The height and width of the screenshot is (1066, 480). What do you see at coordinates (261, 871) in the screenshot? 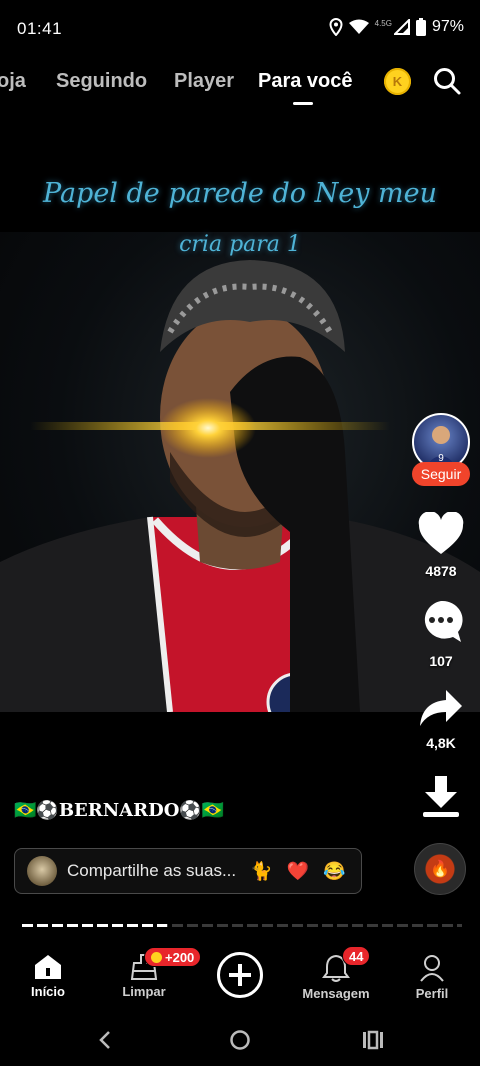
I see `emoji-cat-icon: 🐈` at bounding box center [261, 871].